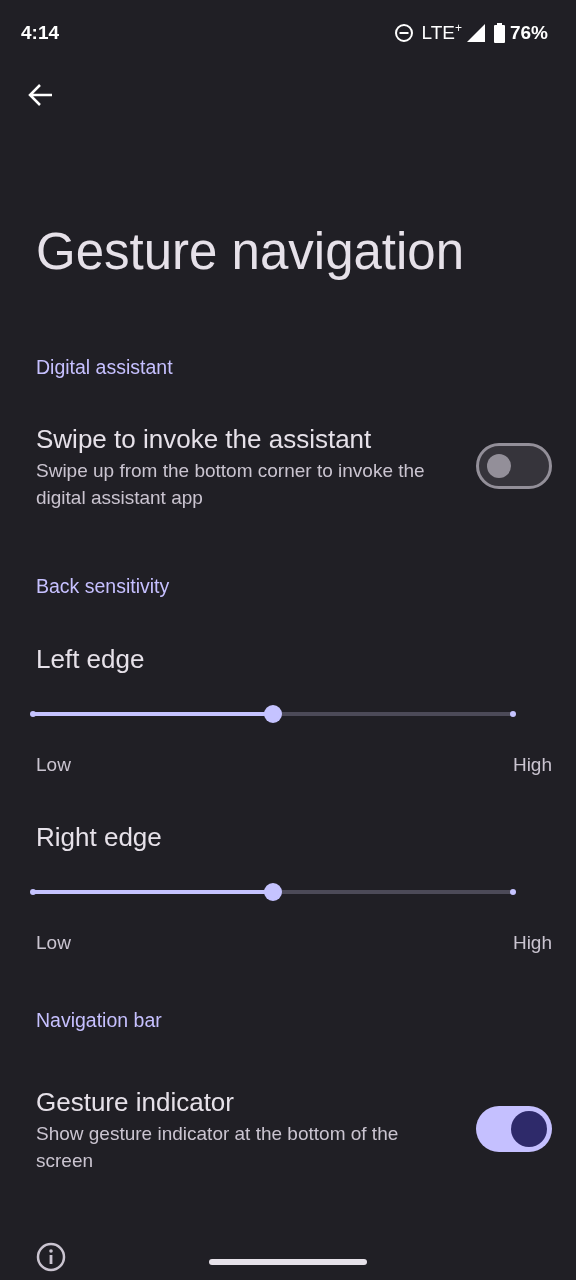 The height and width of the screenshot is (1280, 576). I want to click on clock: 4:14, so click(40, 33).